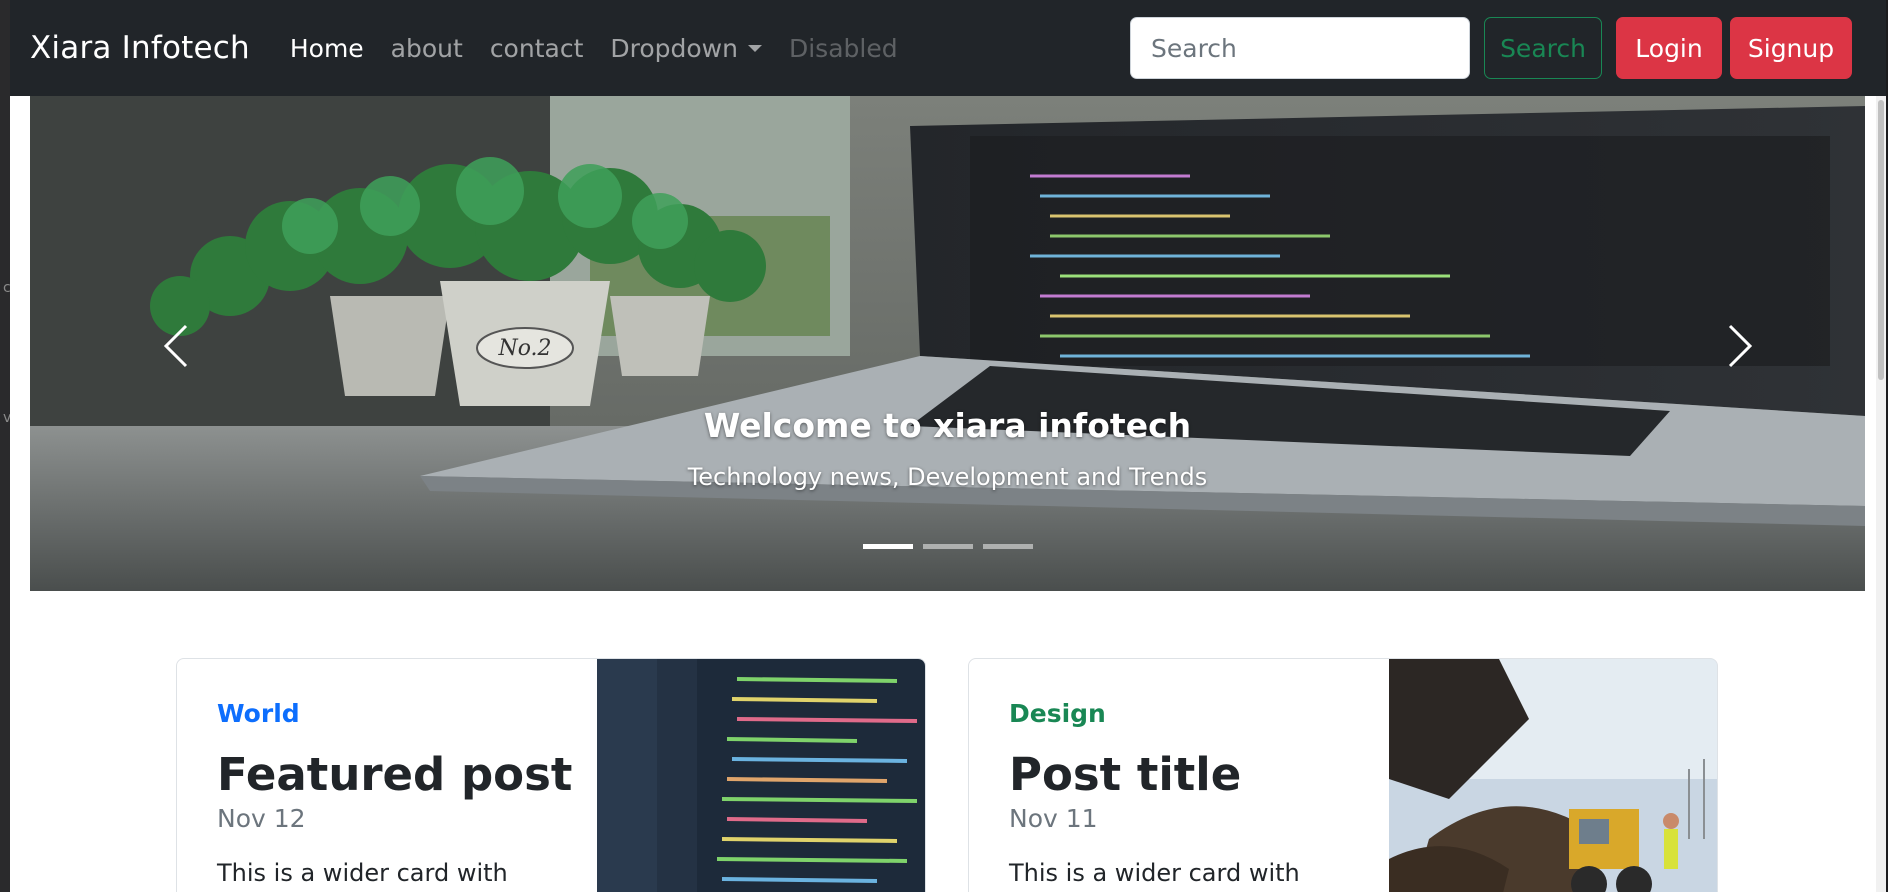 This screenshot has height=892, width=1888. I want to click on brand-link: Xiara Infotech, so click(140, 48).